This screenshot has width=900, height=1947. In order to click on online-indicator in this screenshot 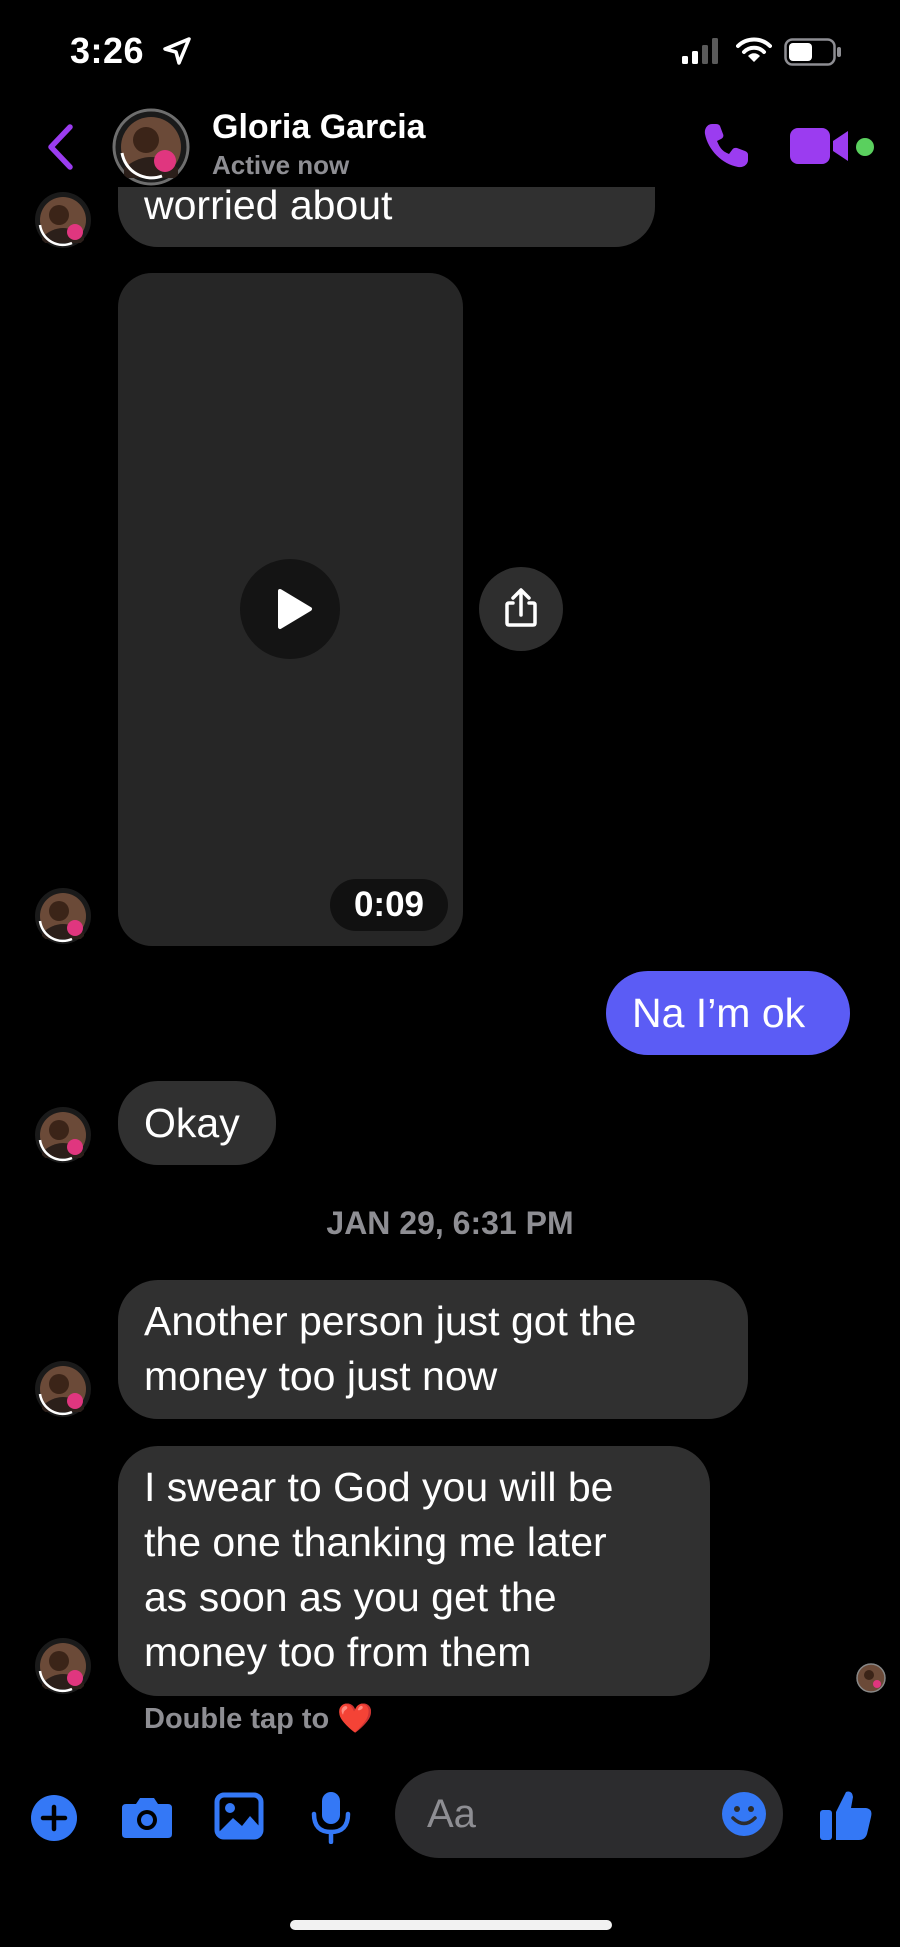, I will do `click(865, 147)`.